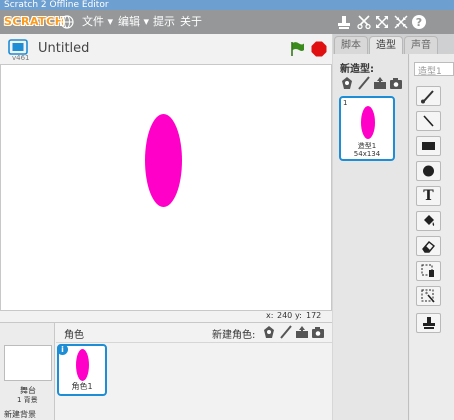  What do you see at coordinates (21, 58) in the screenshot?
I see `version-label: v461` at bounding box center [21, 58].